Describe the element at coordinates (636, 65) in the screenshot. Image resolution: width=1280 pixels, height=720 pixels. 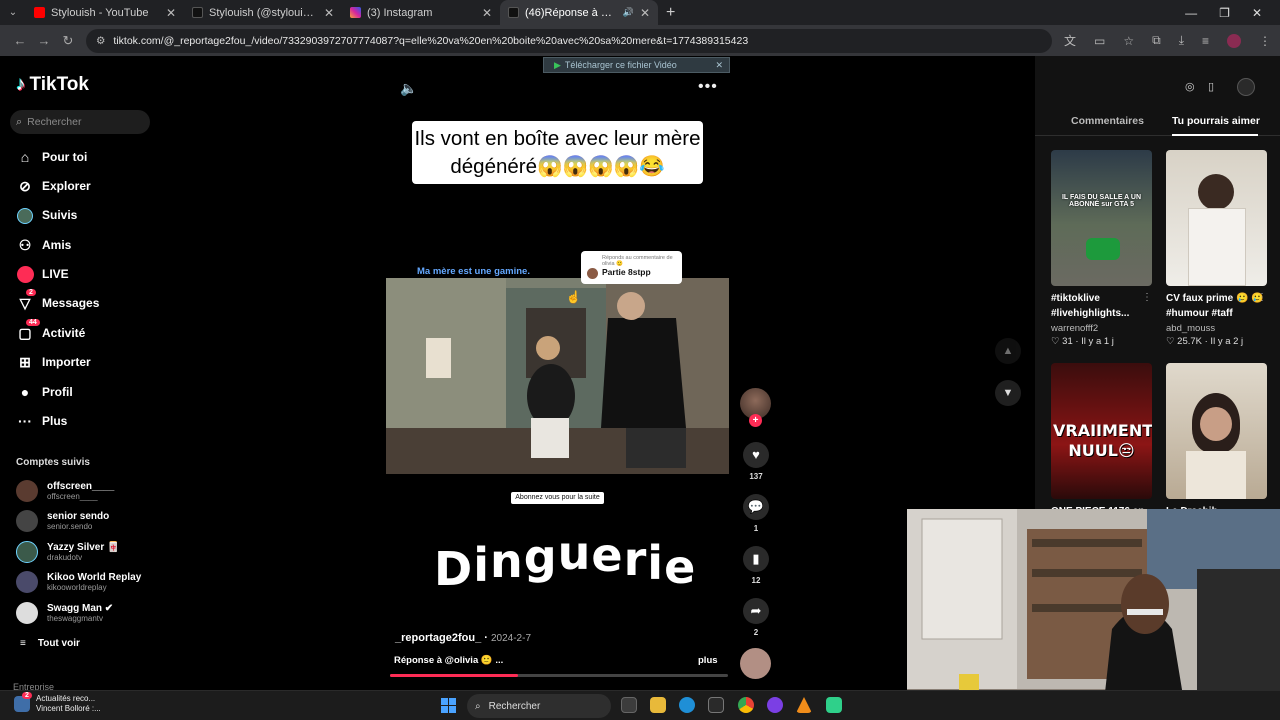
I see `download-video-banner: ▶ Télécharger ce fichier Vidéo ✕` at that location.